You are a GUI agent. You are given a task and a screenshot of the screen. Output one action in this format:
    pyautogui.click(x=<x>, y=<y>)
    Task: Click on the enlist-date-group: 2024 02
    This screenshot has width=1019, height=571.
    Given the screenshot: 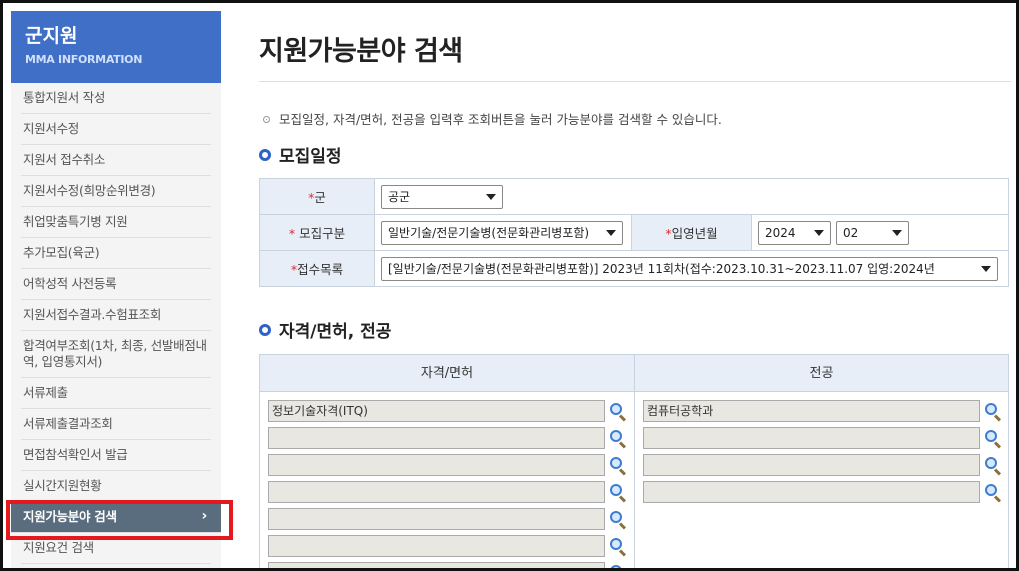 What is the action you would take?
    pyautogui.click(x=880, y=232)
    